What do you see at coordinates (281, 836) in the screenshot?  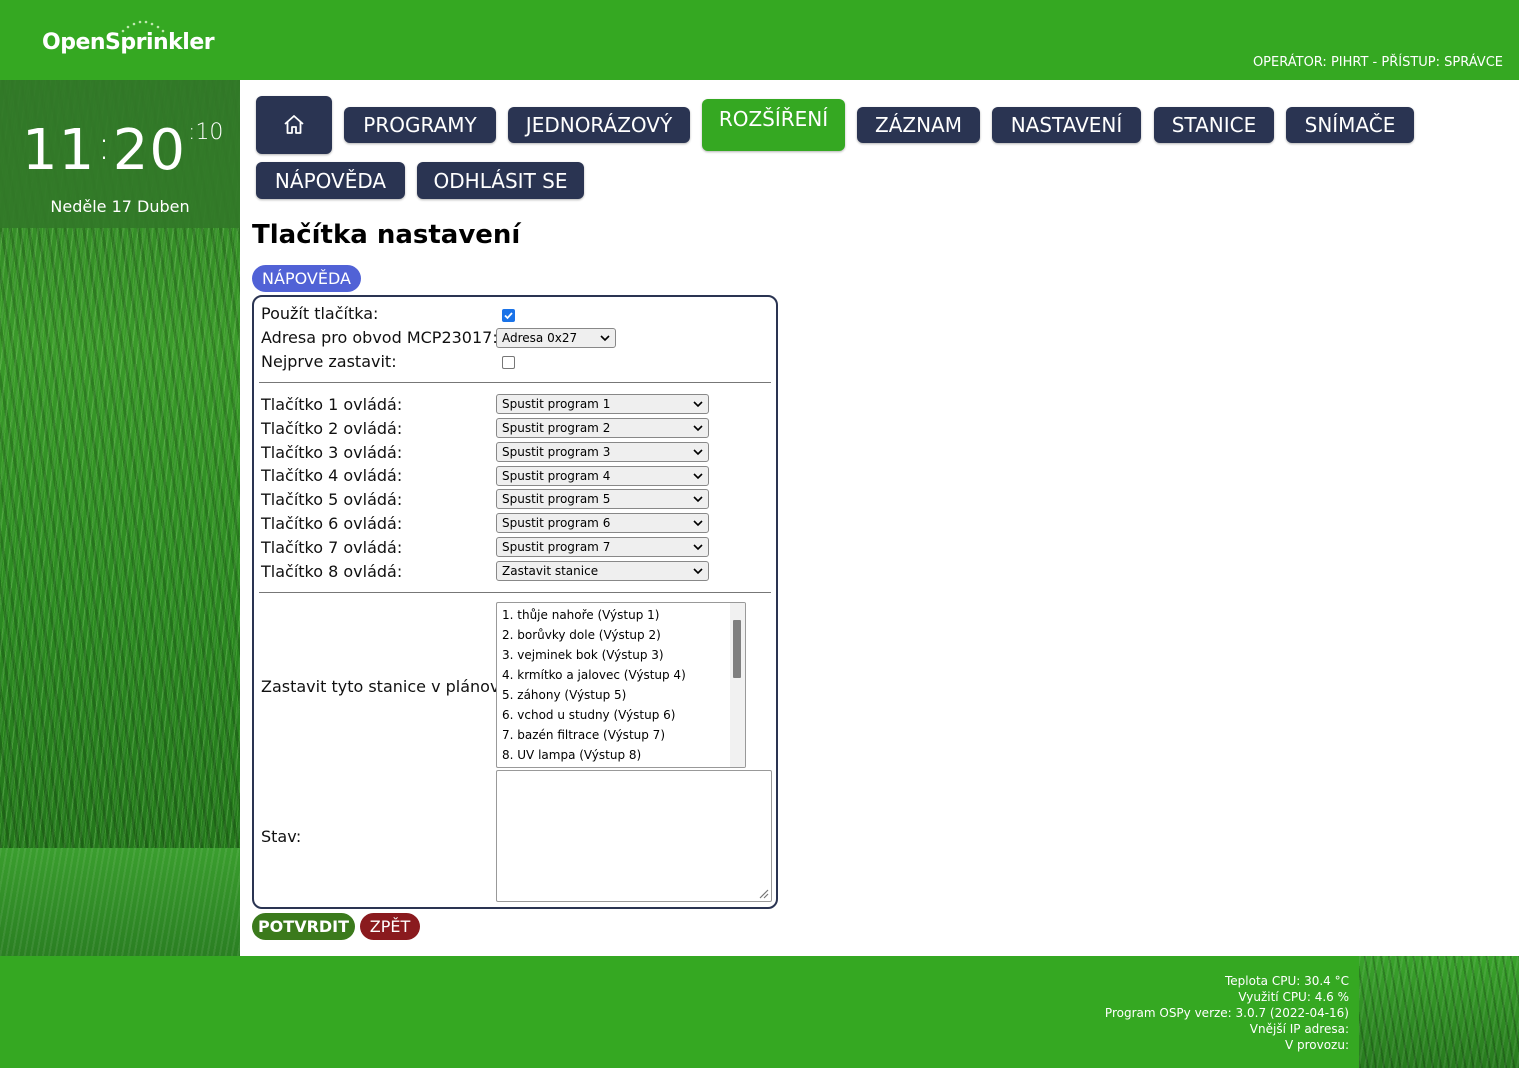 I see `status-label: Stav:` at bounding box center [281, 836].